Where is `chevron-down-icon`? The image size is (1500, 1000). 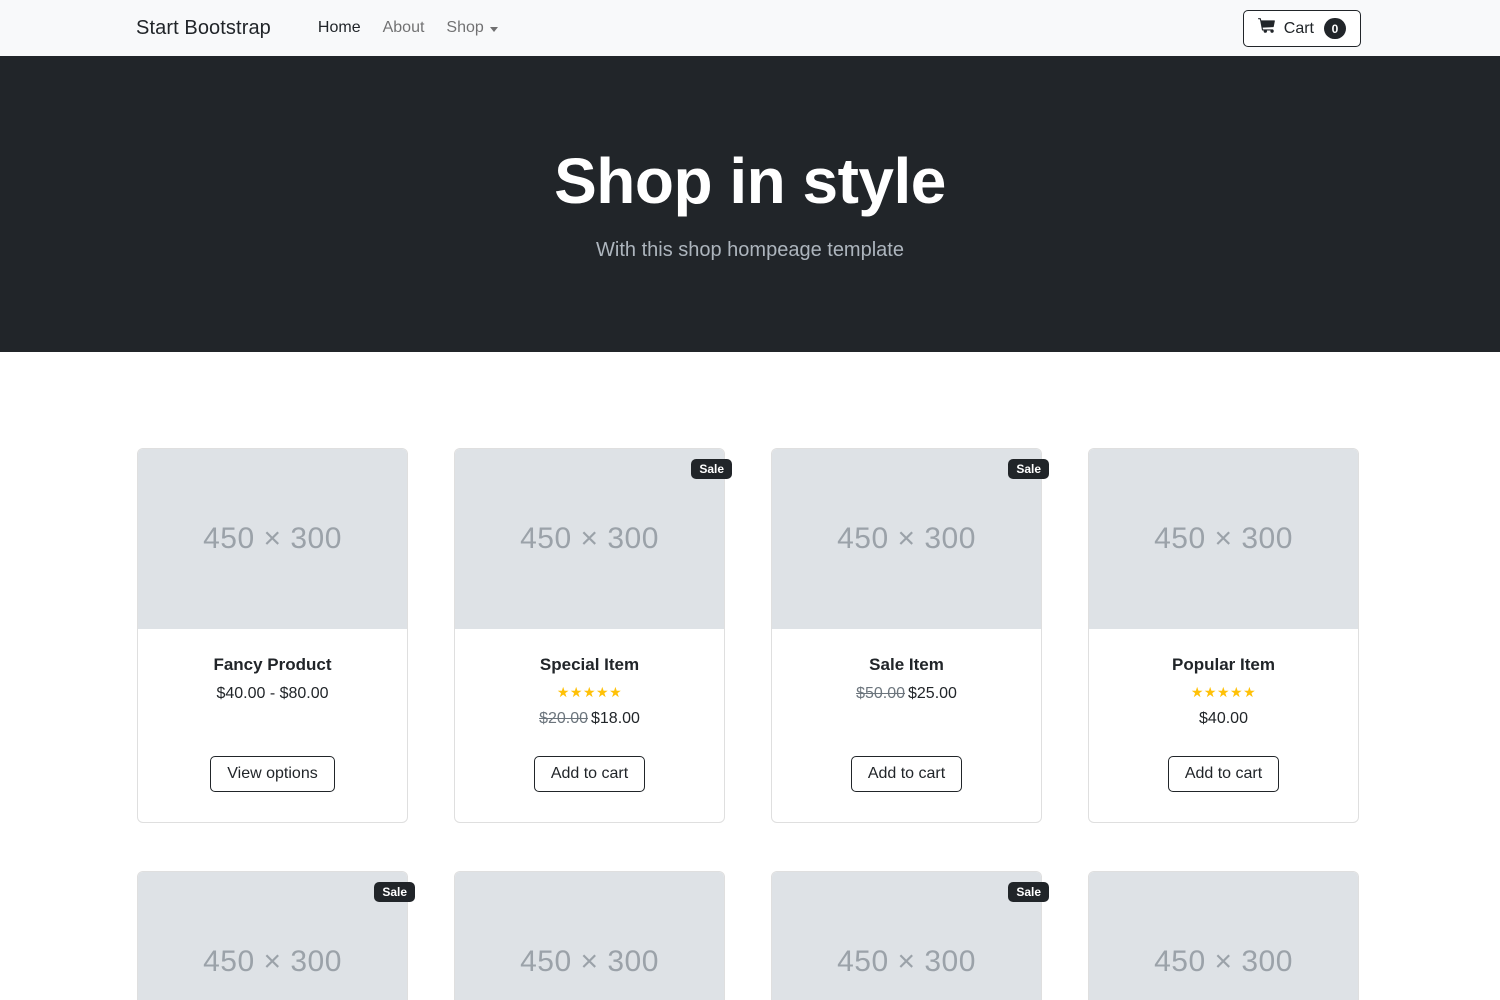
chevron-down-icon is located at coordinates (493, 29).